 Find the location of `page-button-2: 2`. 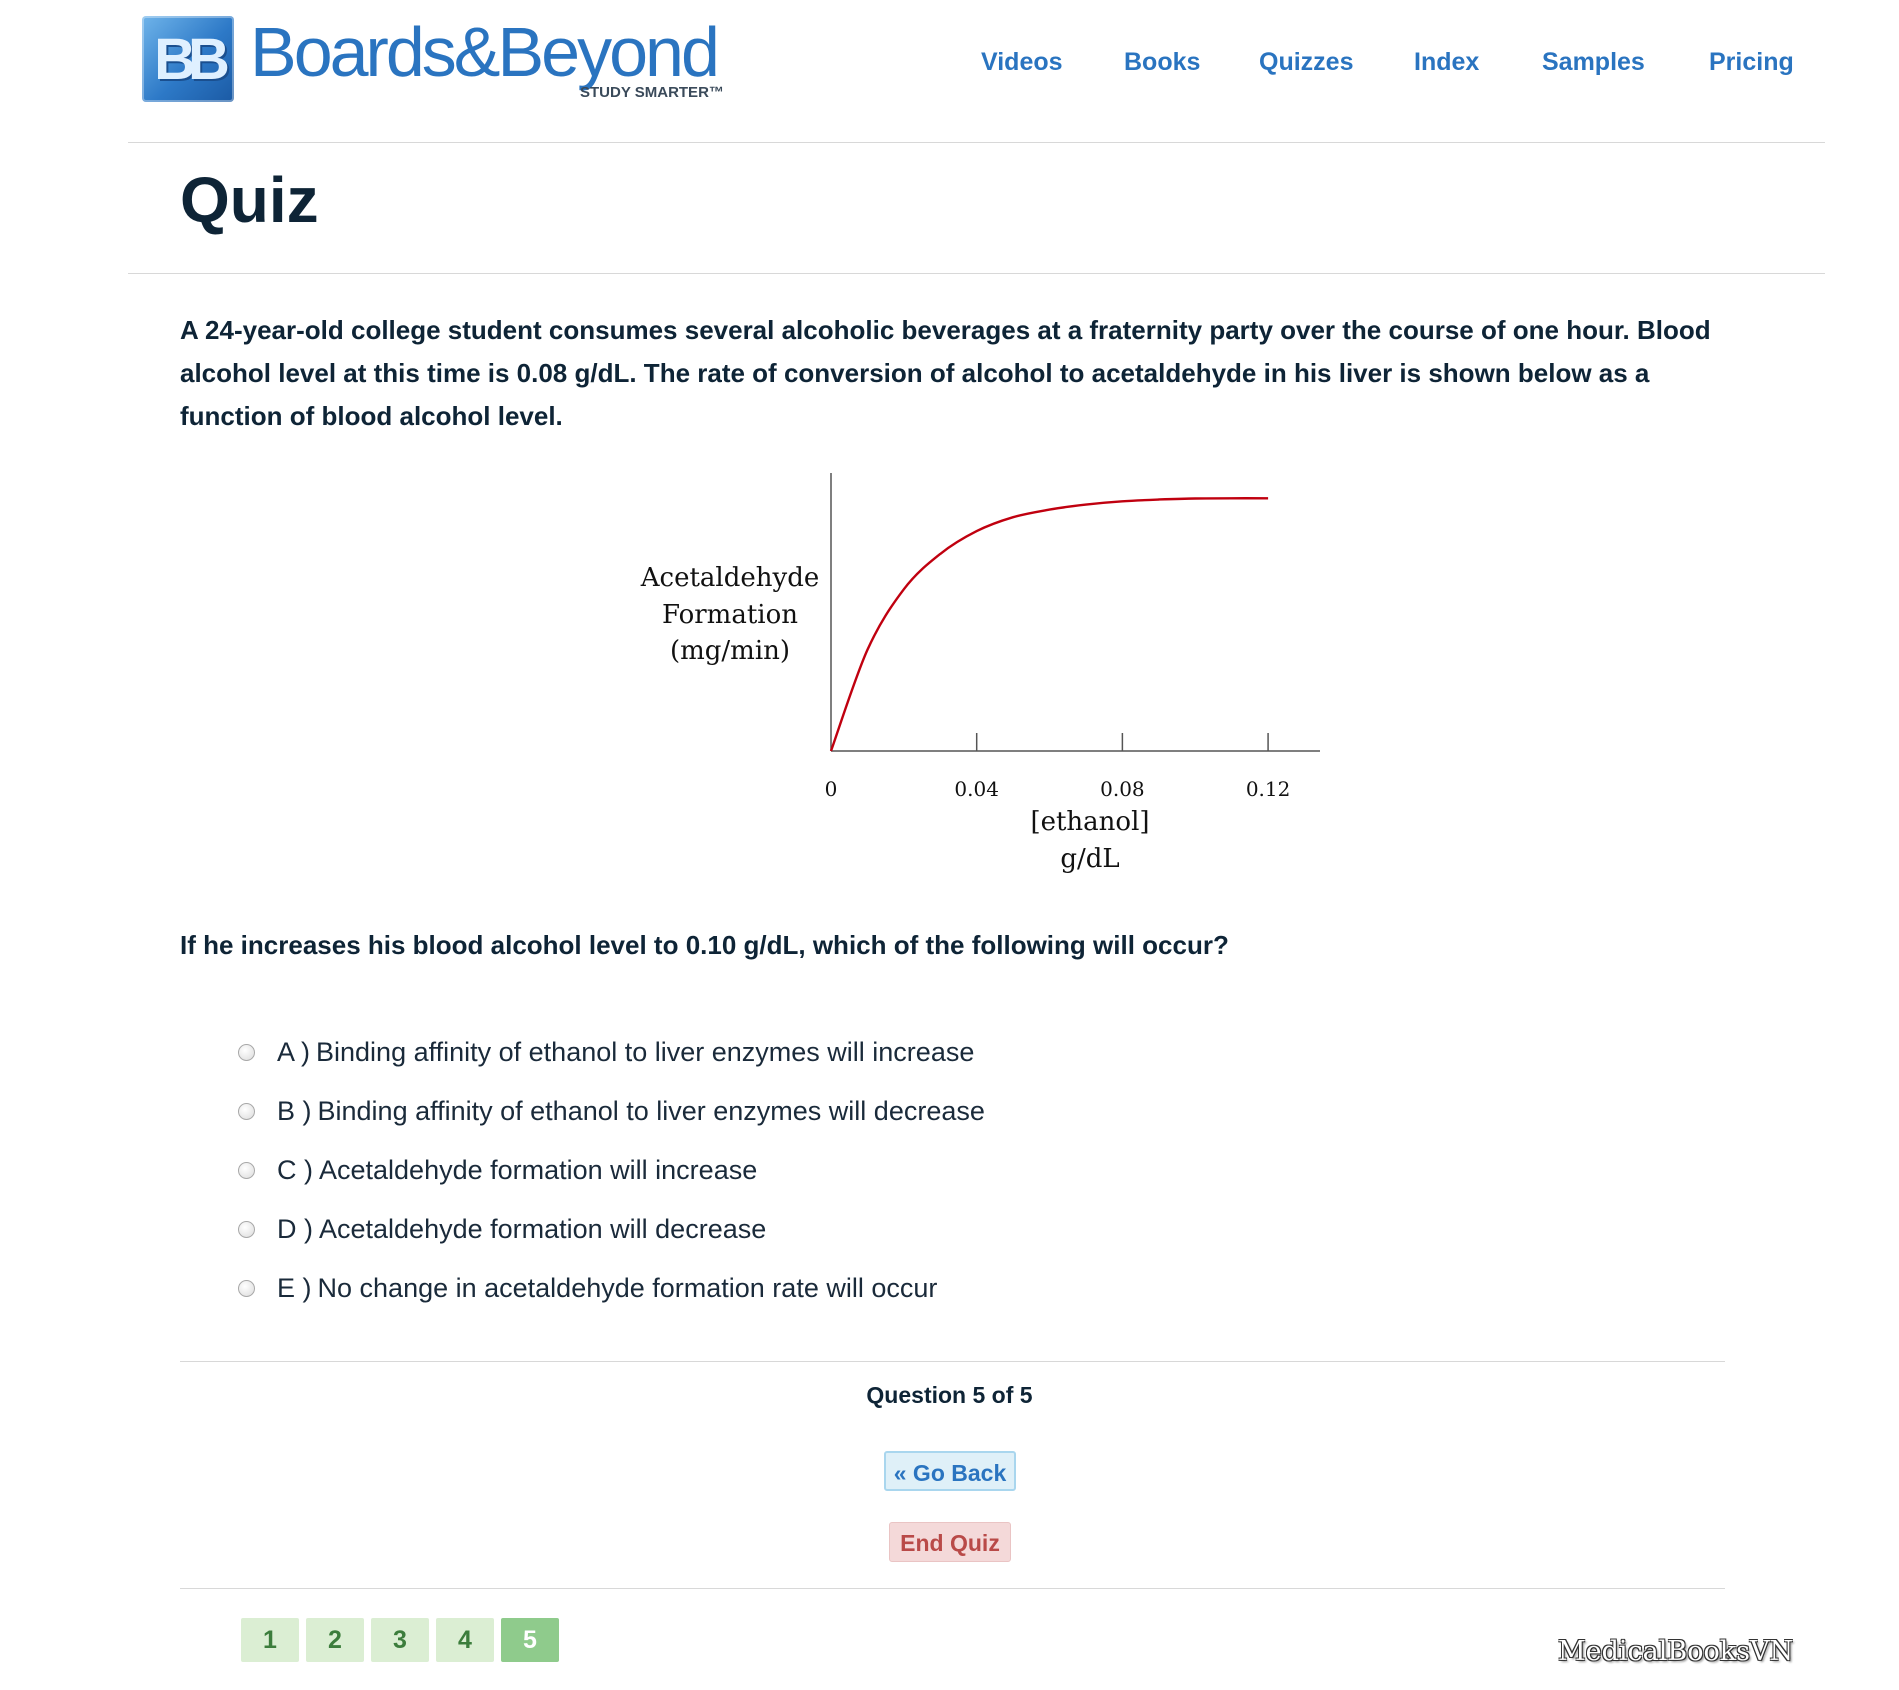

page-button-2: 2 is located at coordinates (335, 1640).